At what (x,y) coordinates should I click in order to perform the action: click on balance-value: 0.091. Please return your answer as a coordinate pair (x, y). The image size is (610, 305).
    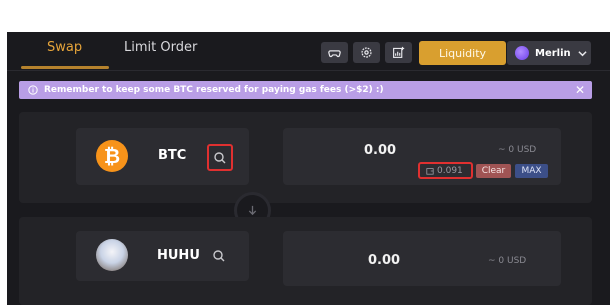
    Looking at the image, I should click on (450, 170).